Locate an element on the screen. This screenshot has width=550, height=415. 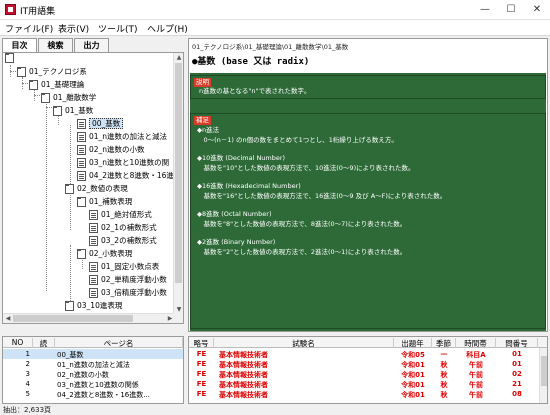
close-button: ✕ is located at coordinates (537, 10).